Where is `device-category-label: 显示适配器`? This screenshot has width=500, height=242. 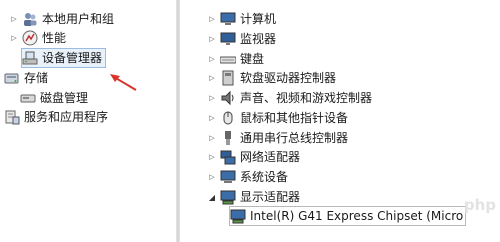
device-category-label: 显示适配器 is located at coordinates (270, 197).